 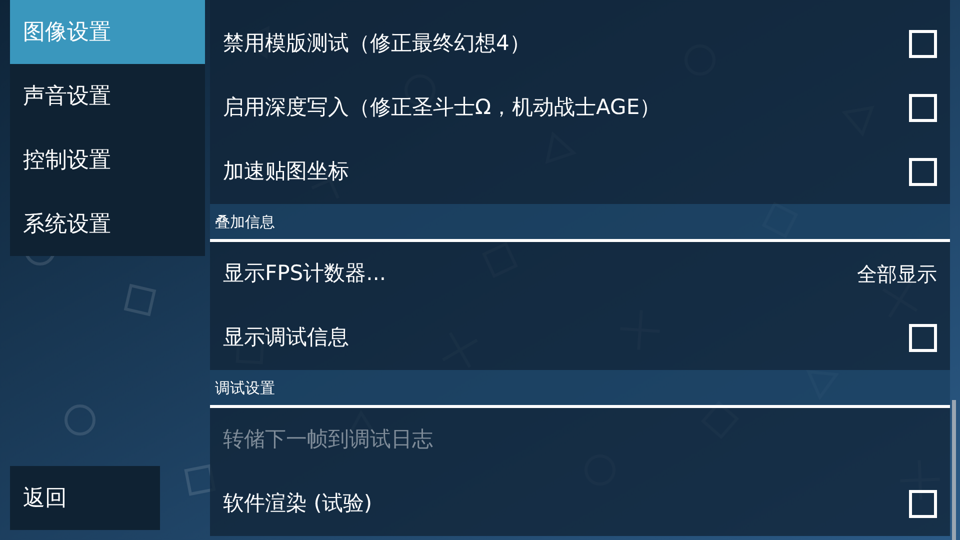 I want to click on section-header: 调试设置, so click(x=580, y=389).